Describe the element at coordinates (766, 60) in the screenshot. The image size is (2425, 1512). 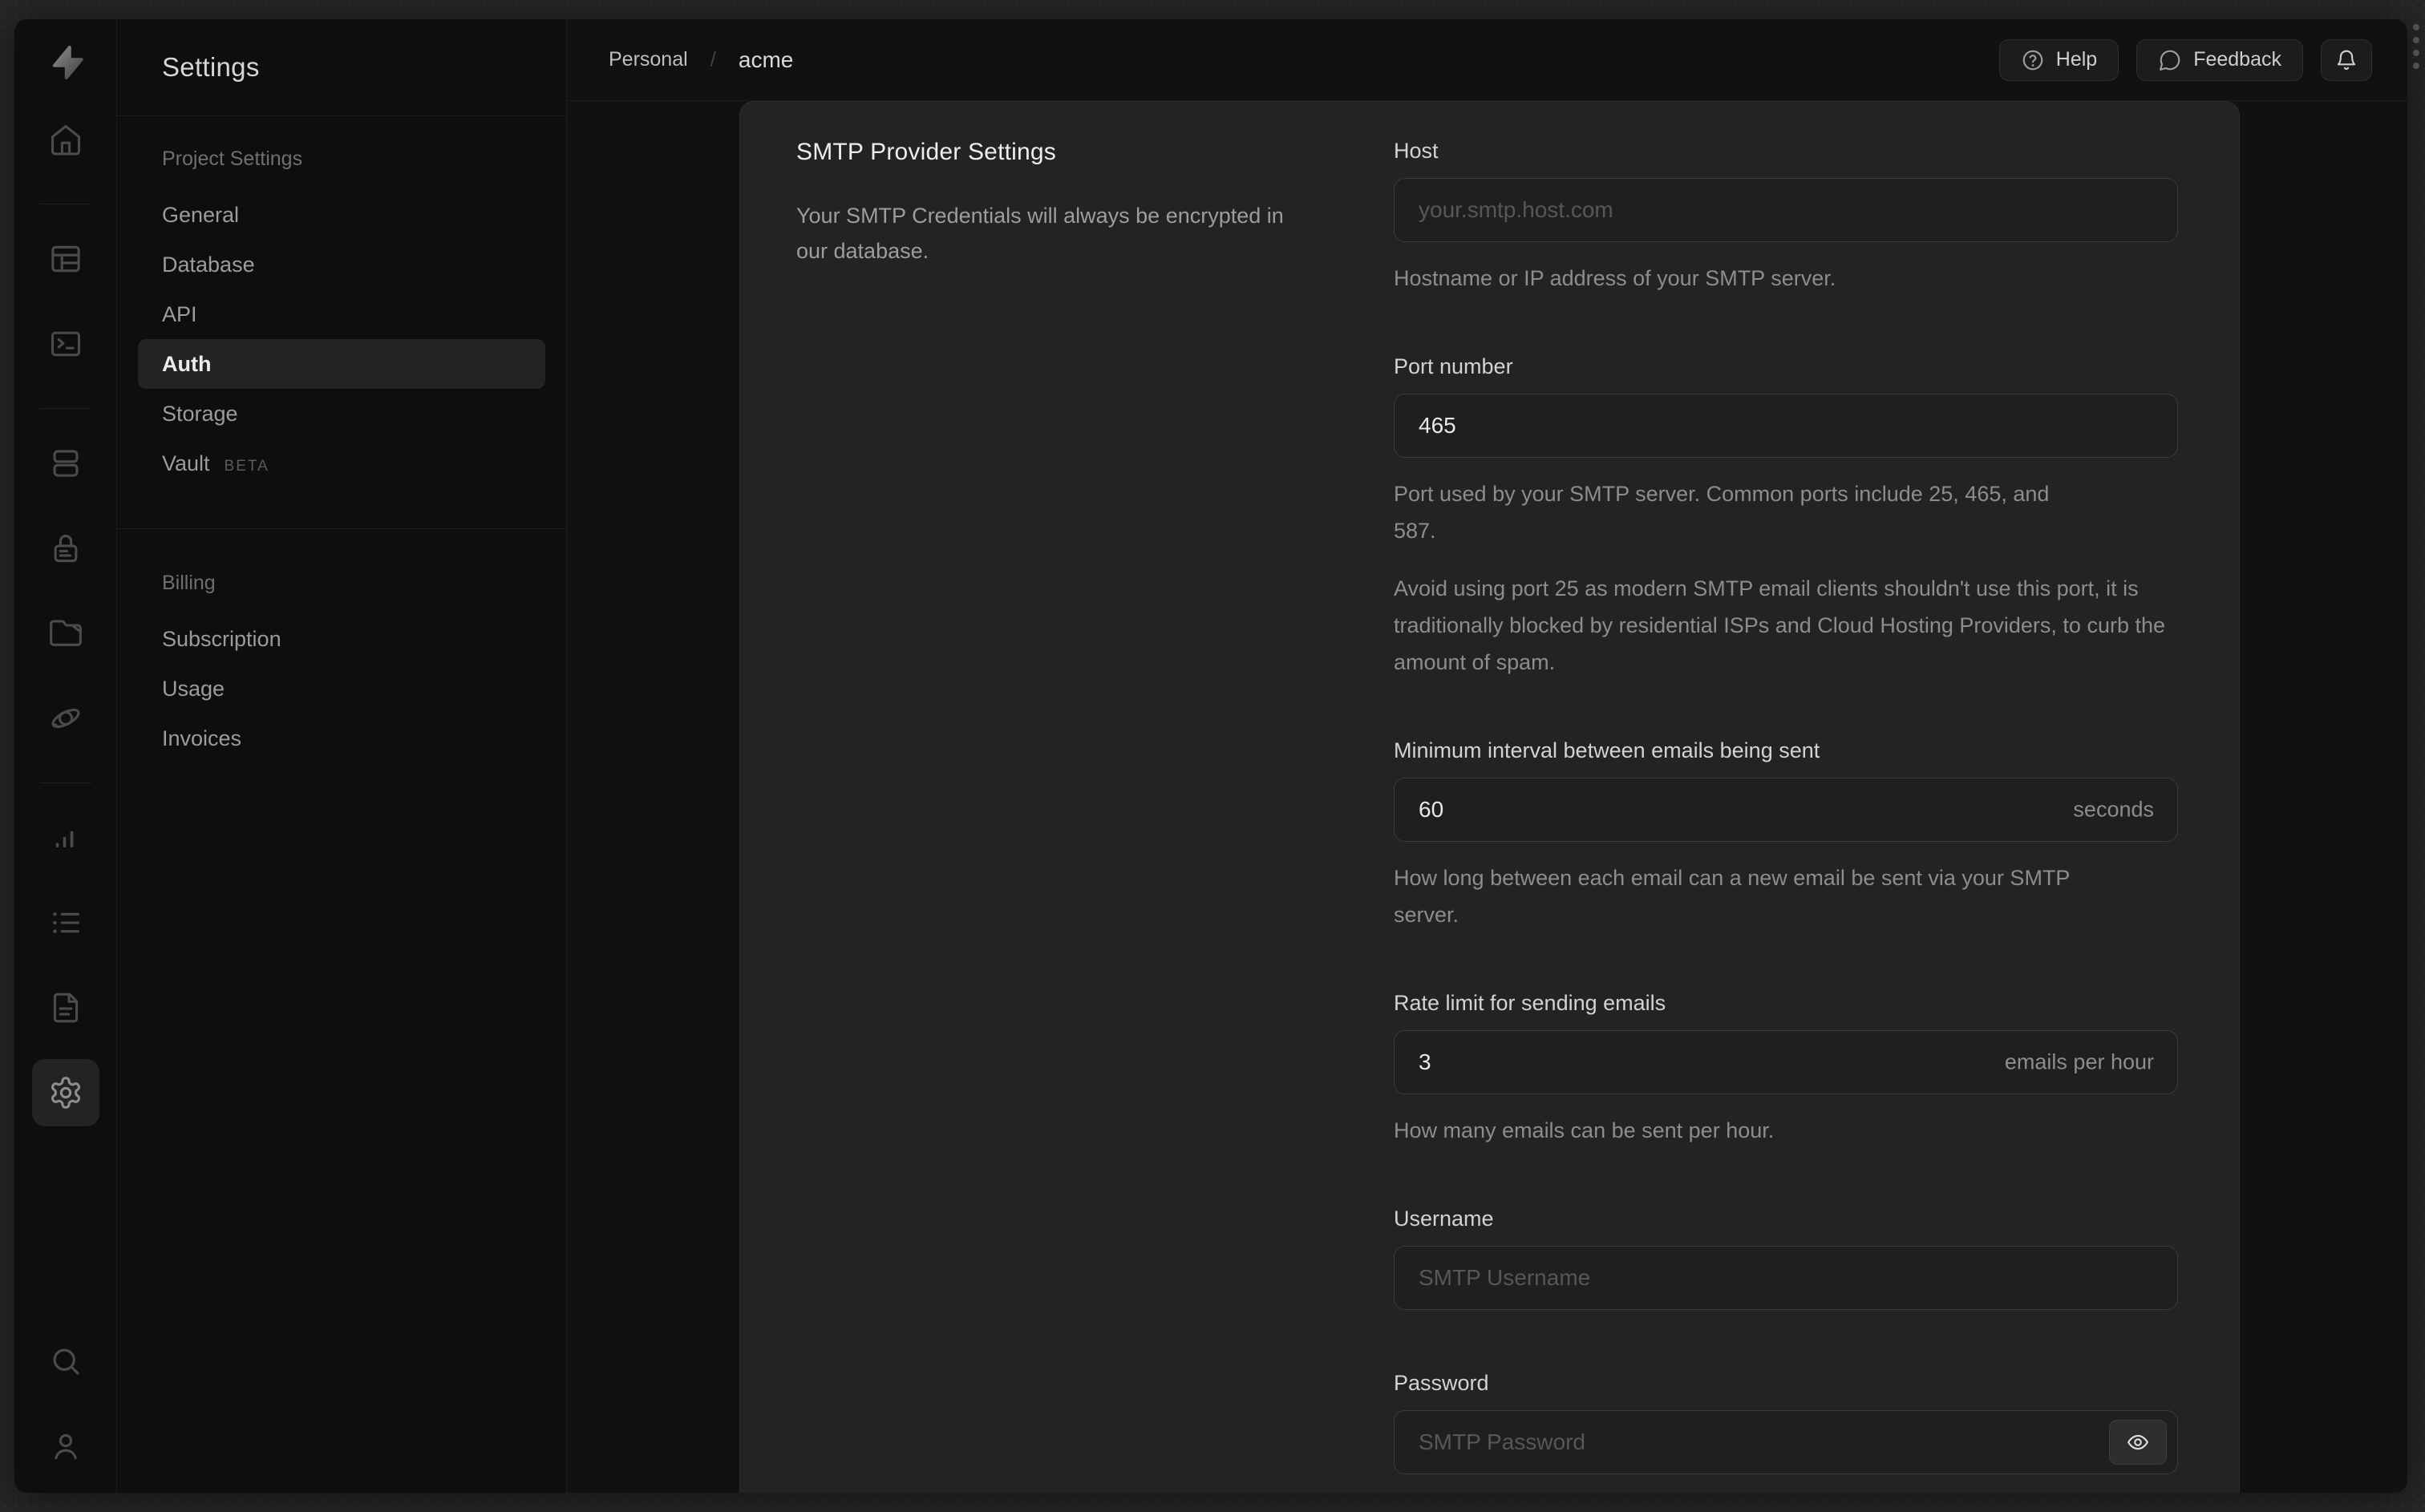
I see `breadcrumb-project: acme` at that location.